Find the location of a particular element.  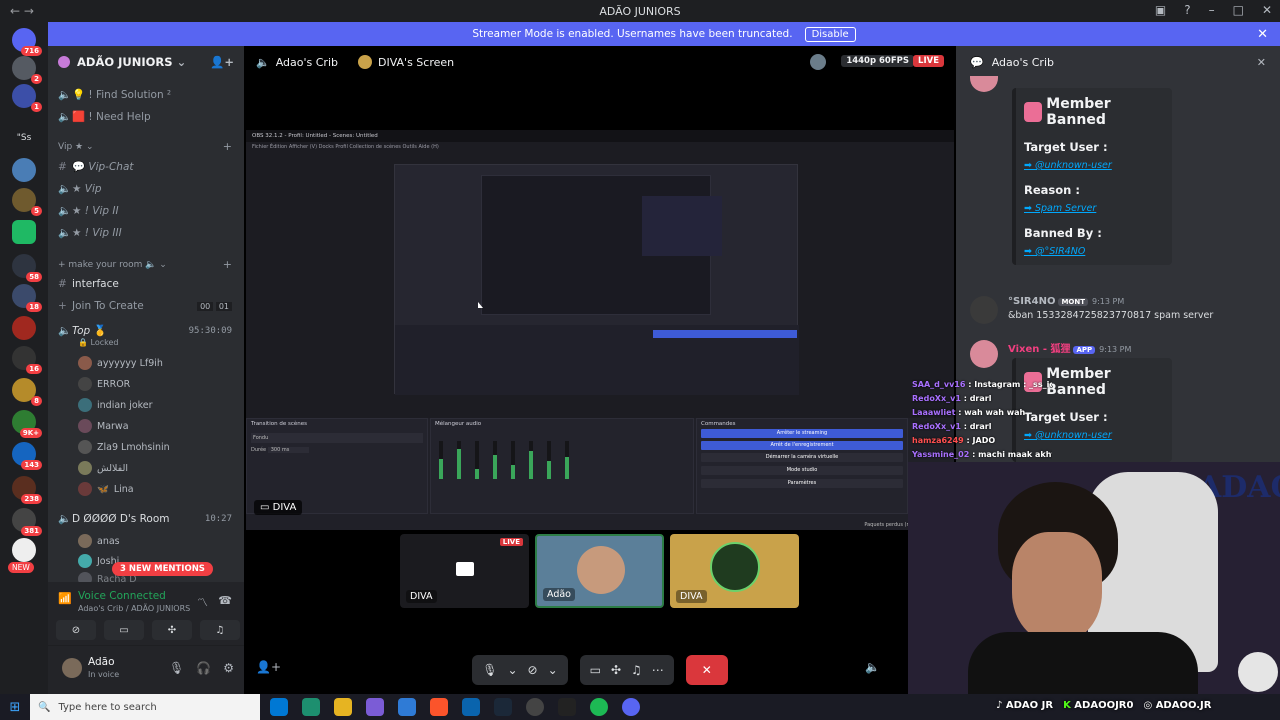

tile-diva-stream: LIVE DIVA is located at coordinates (464, 571).